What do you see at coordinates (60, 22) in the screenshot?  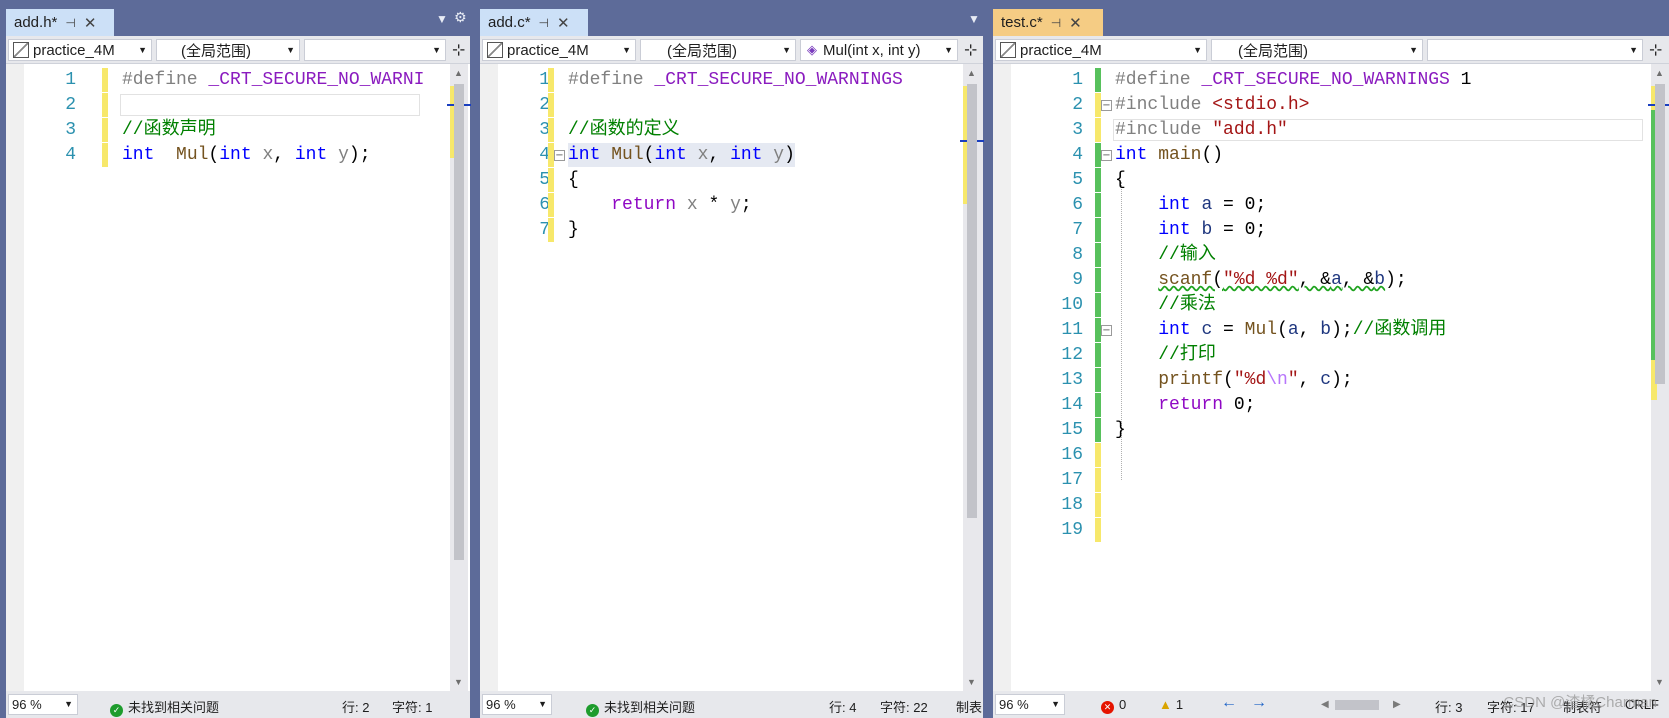 I see `tab-add-h: add.h* ⊣ ✕` at bounding box center [60, 22].